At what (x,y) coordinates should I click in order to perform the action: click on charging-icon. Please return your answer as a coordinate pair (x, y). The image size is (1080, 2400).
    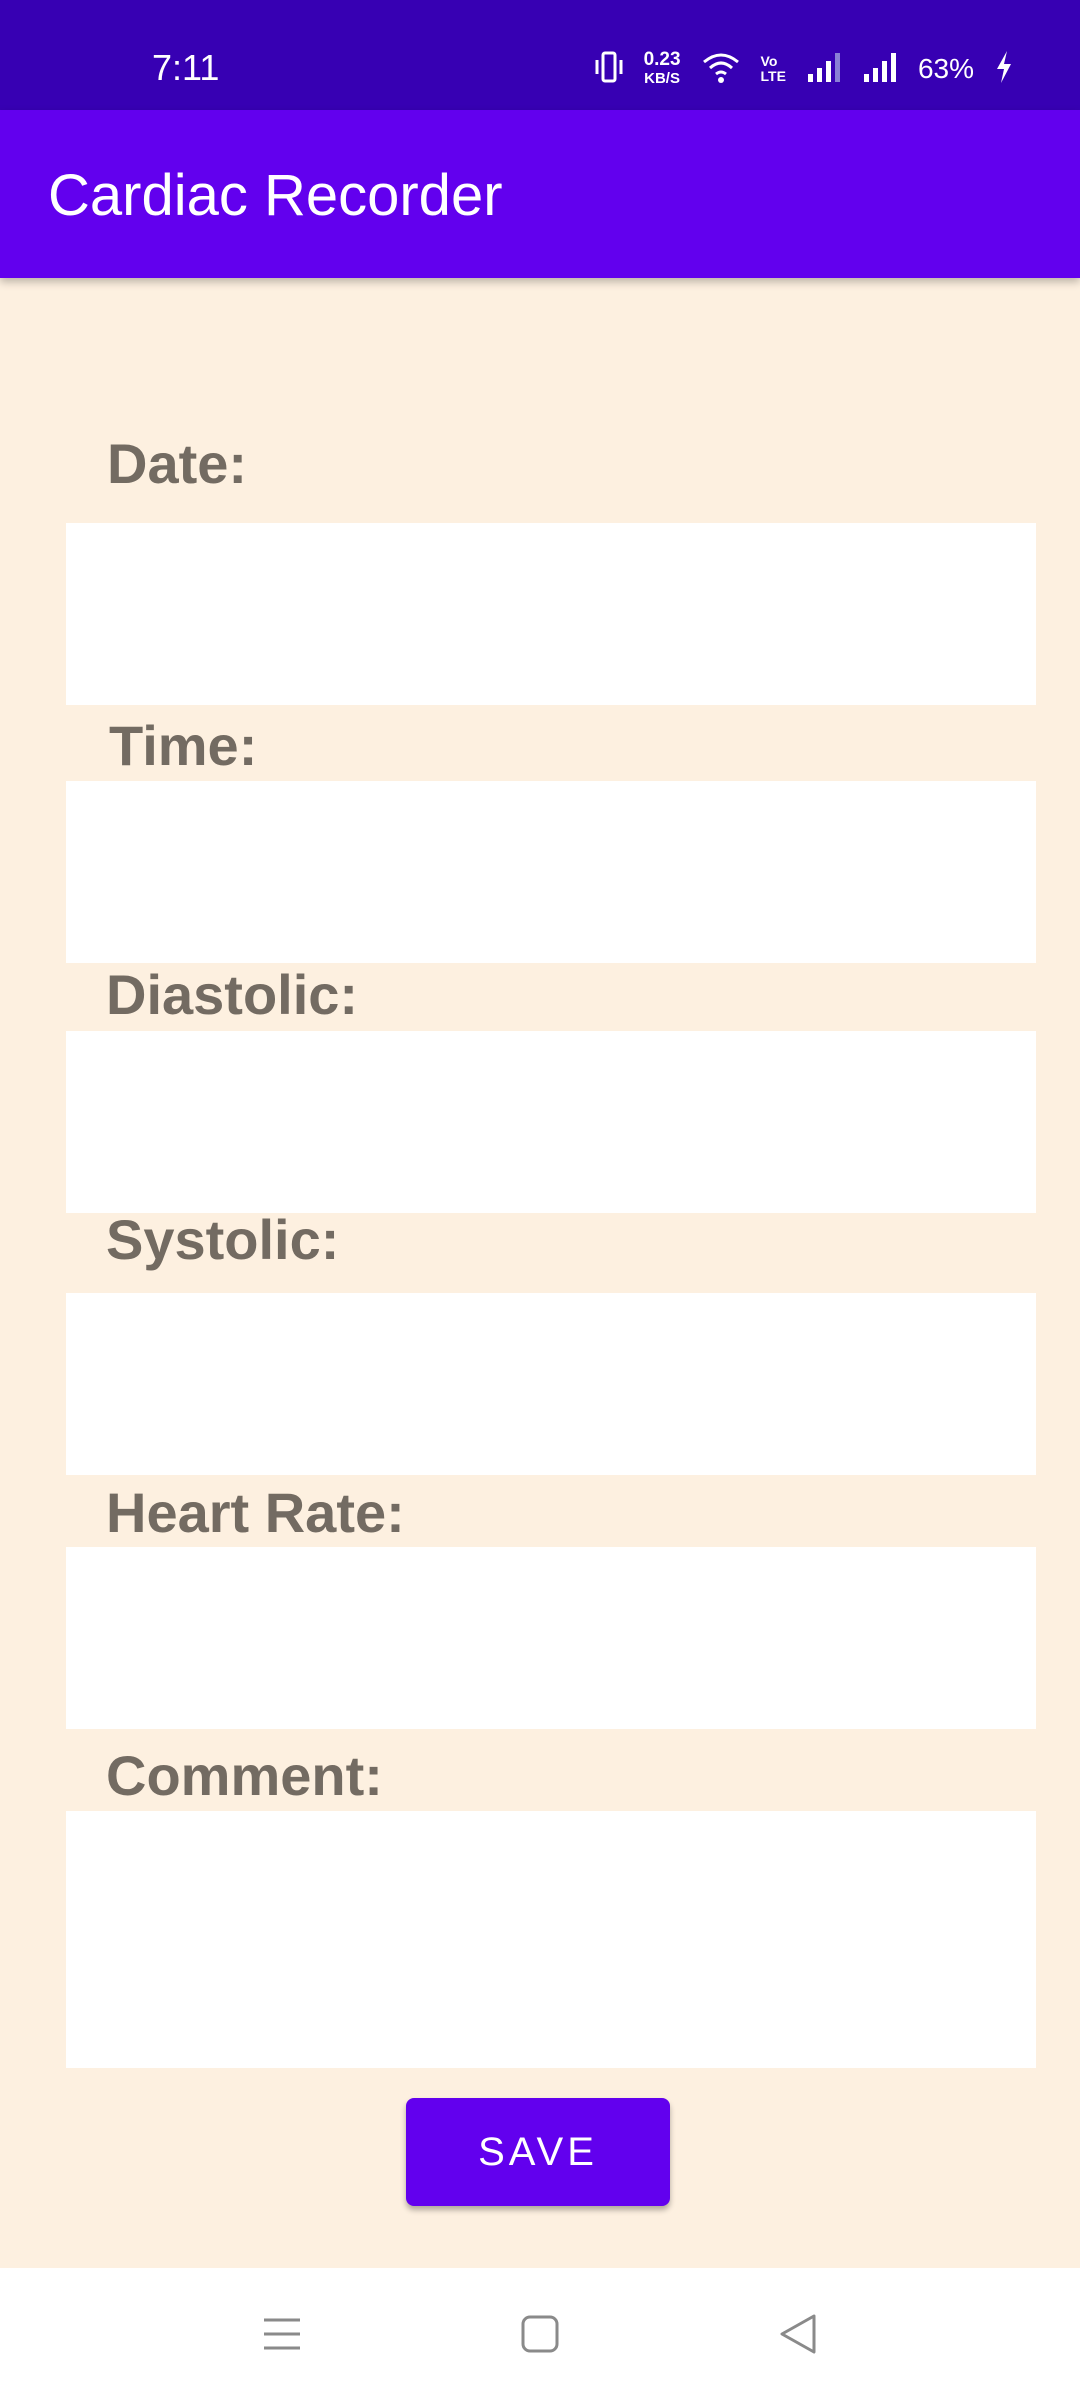
    Looking at the image, I should click on (1004, 69).